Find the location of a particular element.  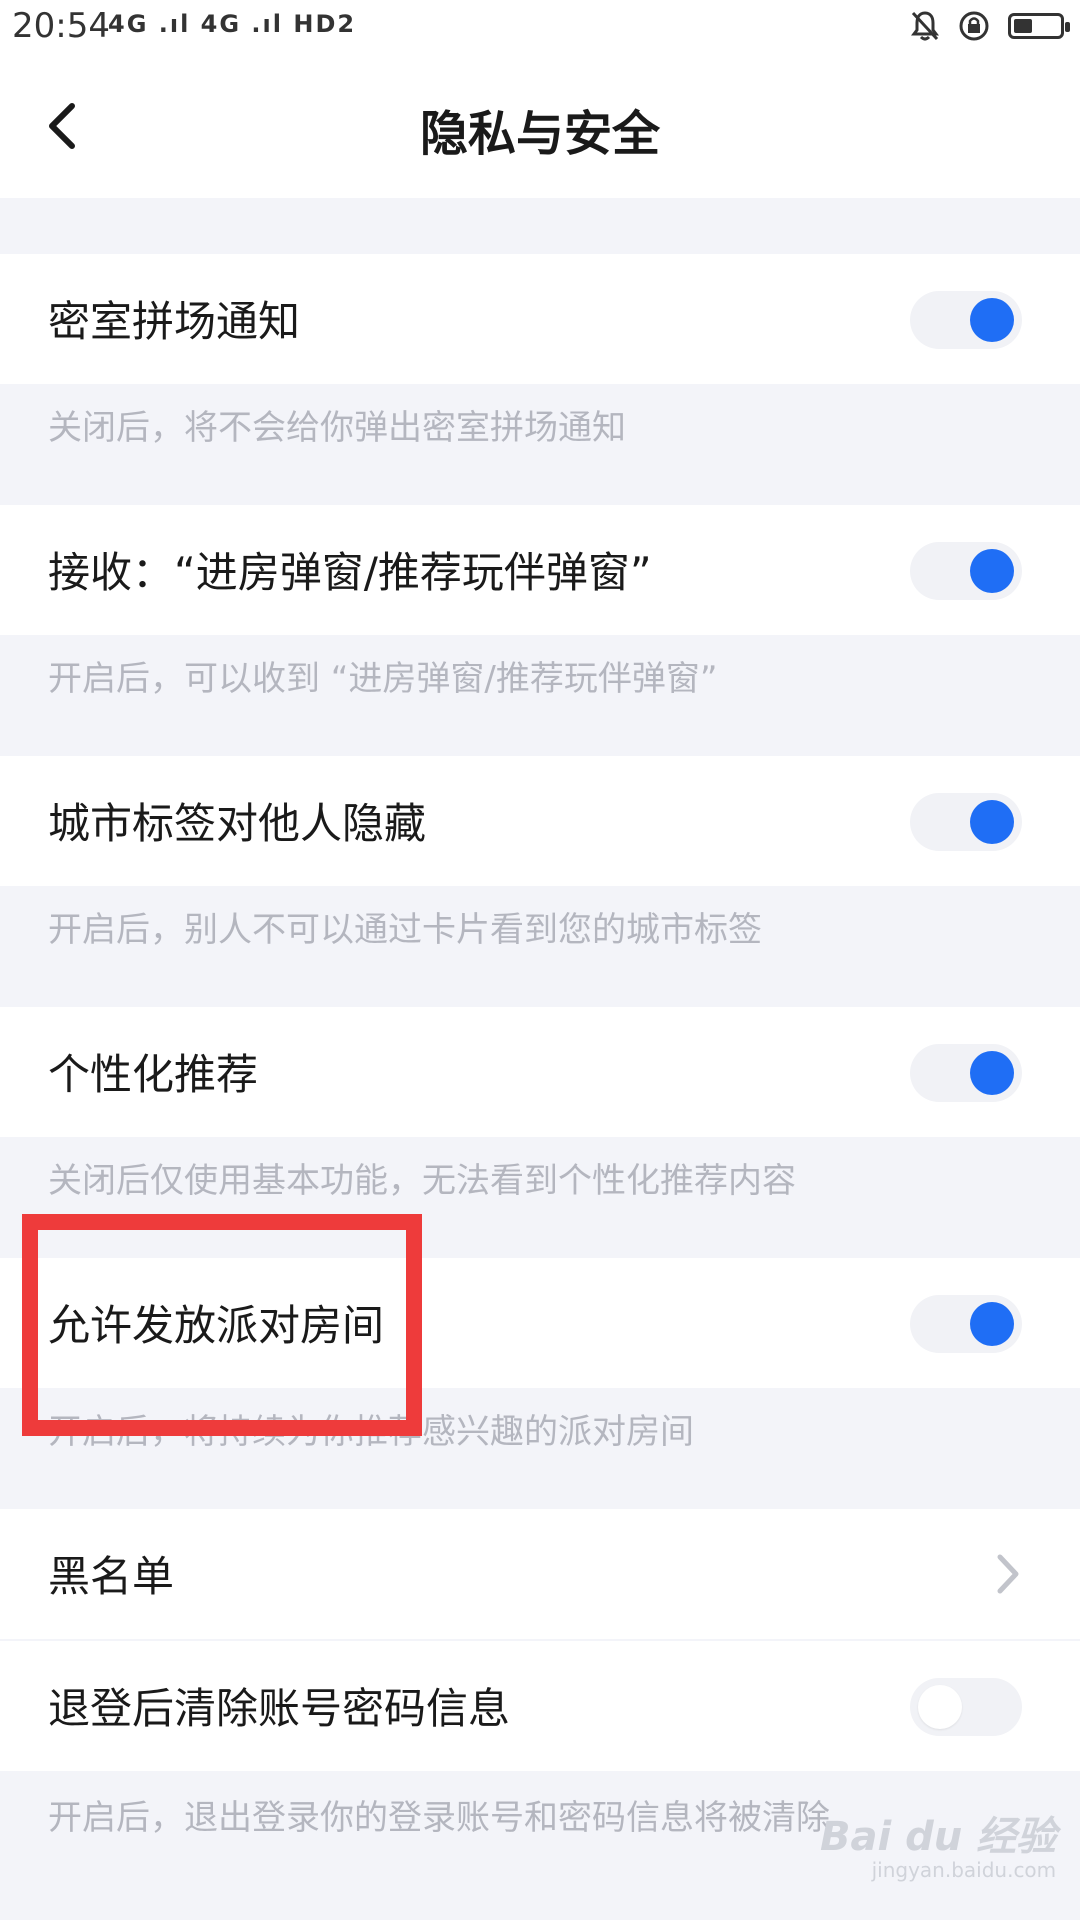

setting-description: 开启后，退出登录你的登录账号和密码信息将被清除 is located at coordinates (439, 1818).